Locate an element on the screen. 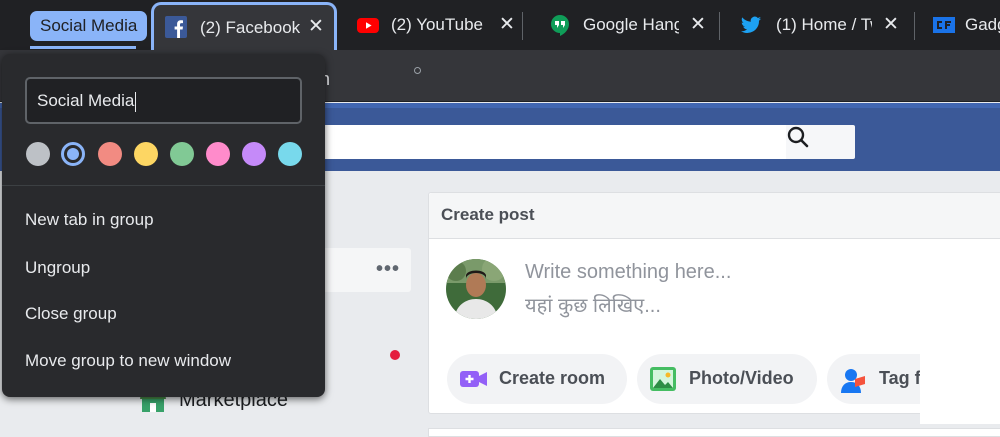  color-swatch-yellow is located at coordinates (146, 154).